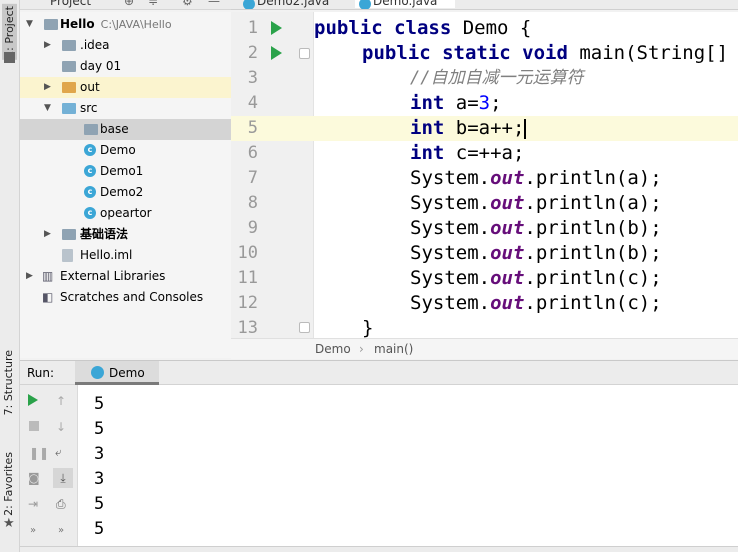 Image resolution: width=738 pixels, height=552 pixels. What do you see at coordinates (63, 504) in the screenshot?
I see `print-icon: ⎙` at bounding box center [63, 504].